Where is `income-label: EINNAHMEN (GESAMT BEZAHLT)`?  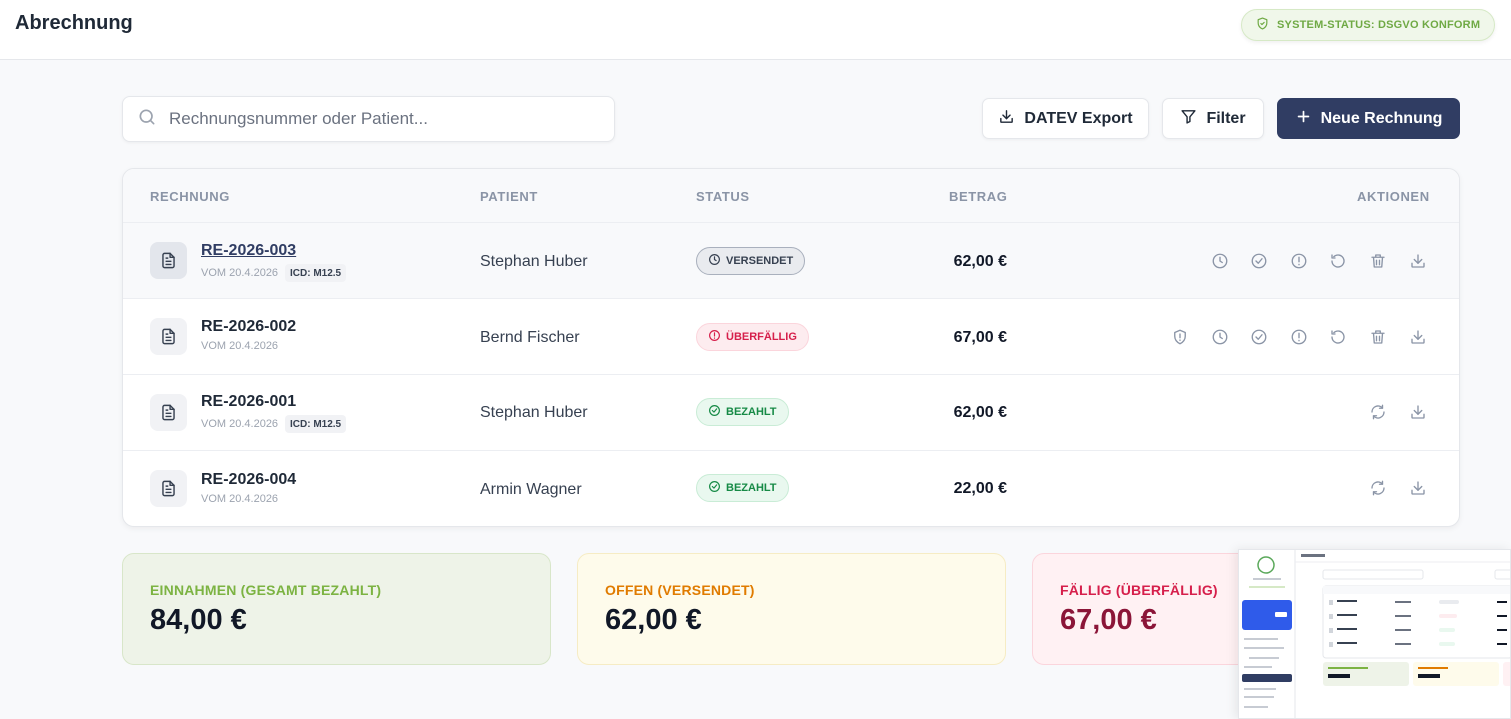 income-label: EINNAHMEN (GESAMT BEZAHLT) is located at coordinates (266, 590).